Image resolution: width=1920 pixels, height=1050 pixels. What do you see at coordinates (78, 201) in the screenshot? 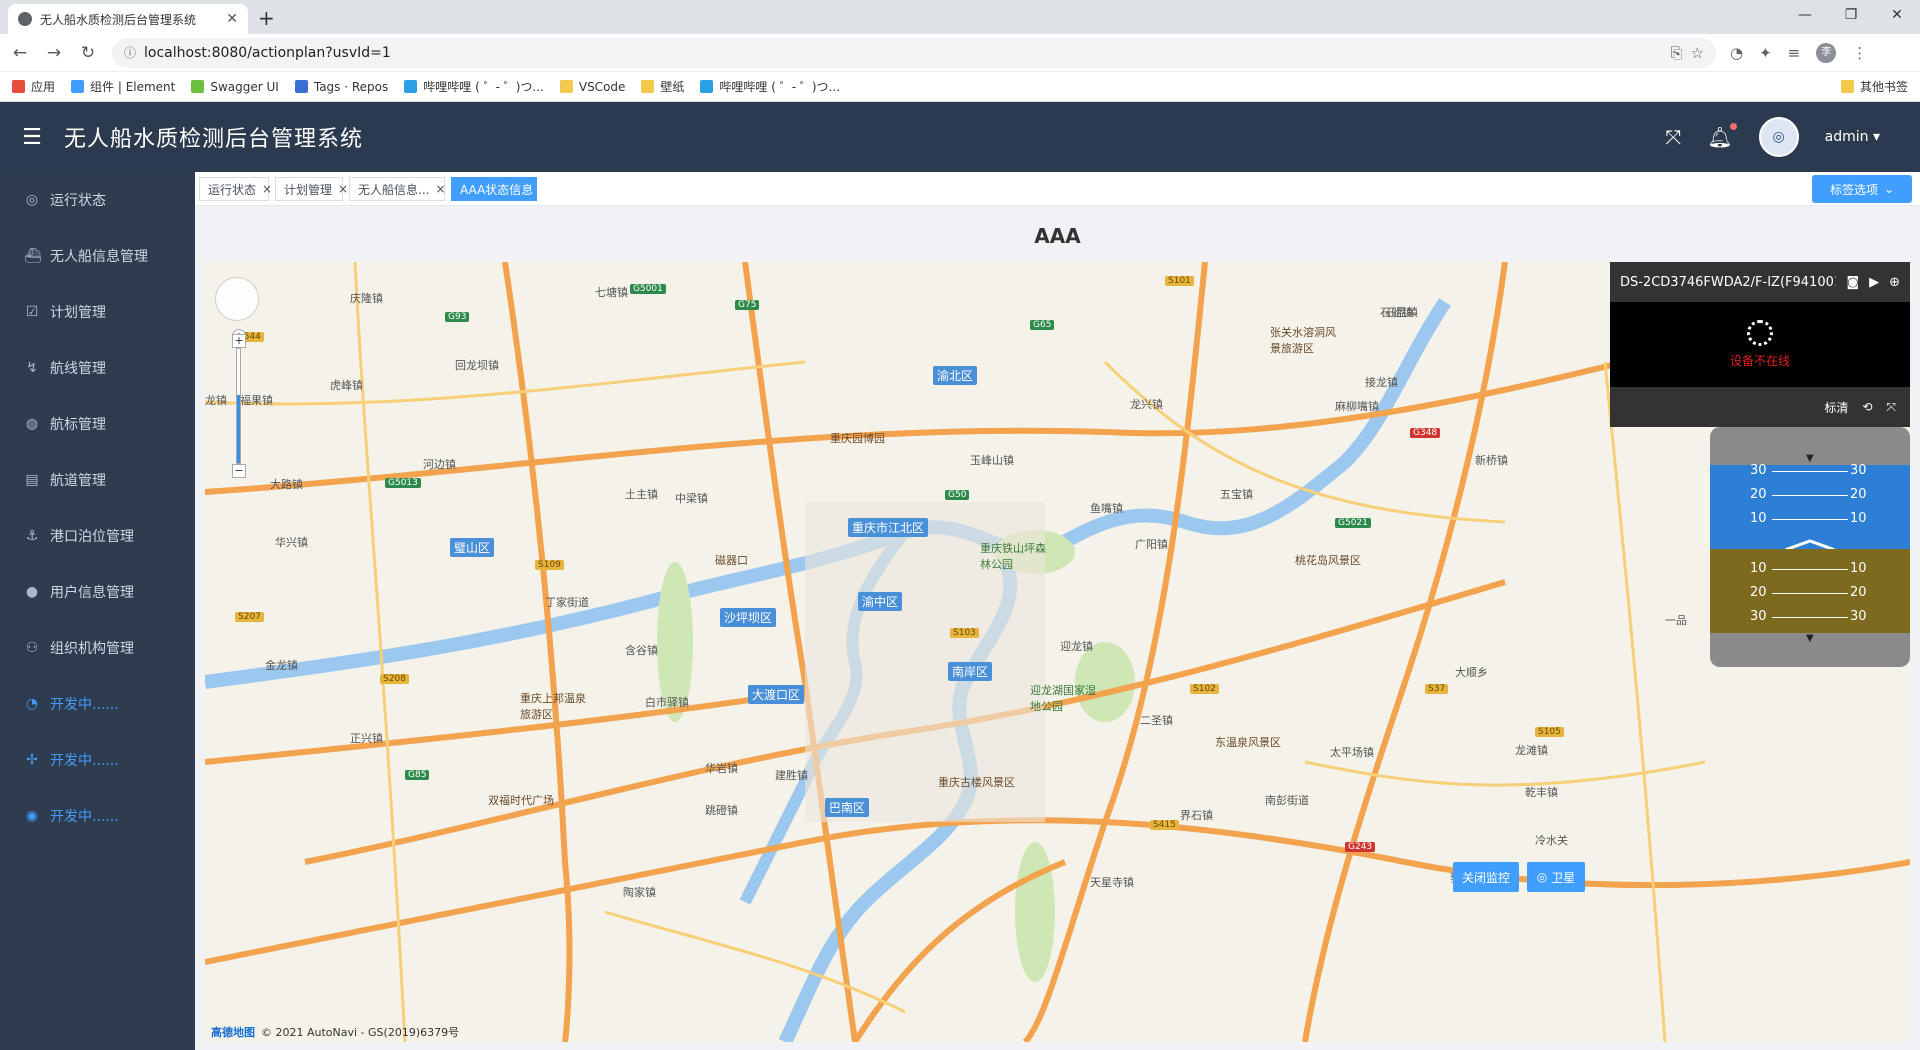
I see `sidebar-item-label: 运行状态` at bounding box center [78, 201].